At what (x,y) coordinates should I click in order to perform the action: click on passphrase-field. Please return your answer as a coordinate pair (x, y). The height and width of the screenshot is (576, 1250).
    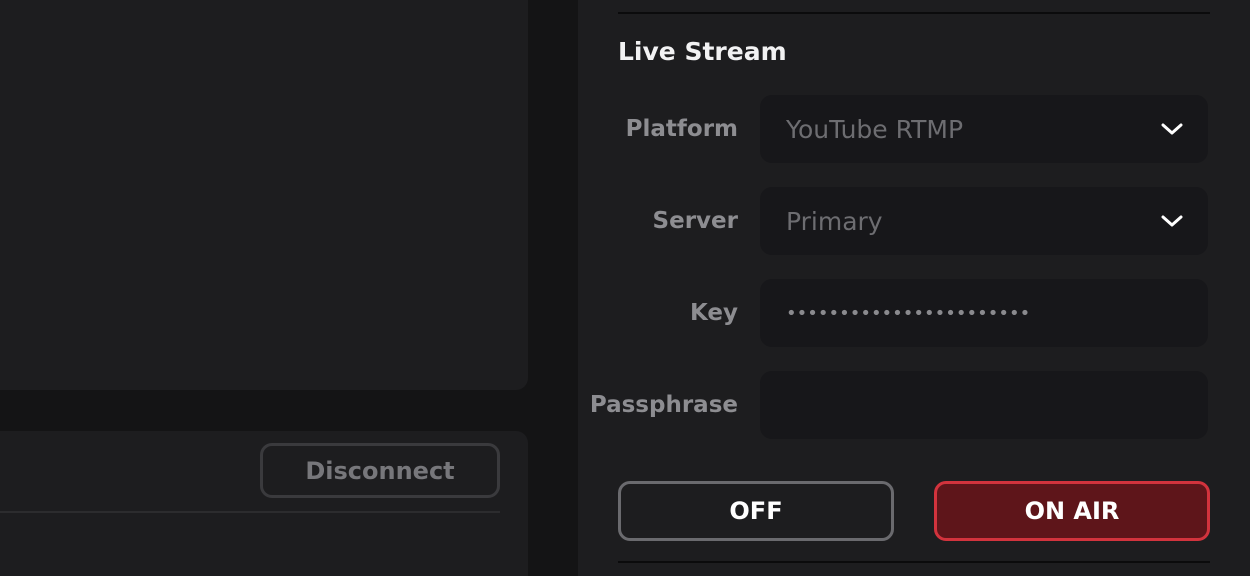
    Looking at the image, I should click on (984, 405).